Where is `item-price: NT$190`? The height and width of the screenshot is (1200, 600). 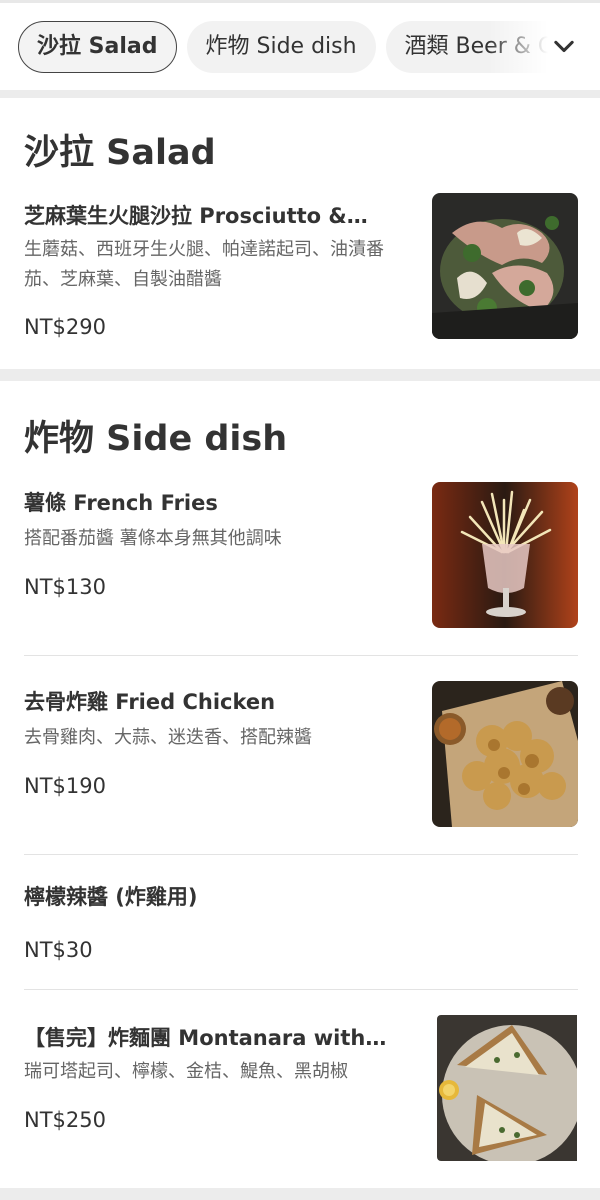 item-price: NT$190 is located at coordinates (65, 786).